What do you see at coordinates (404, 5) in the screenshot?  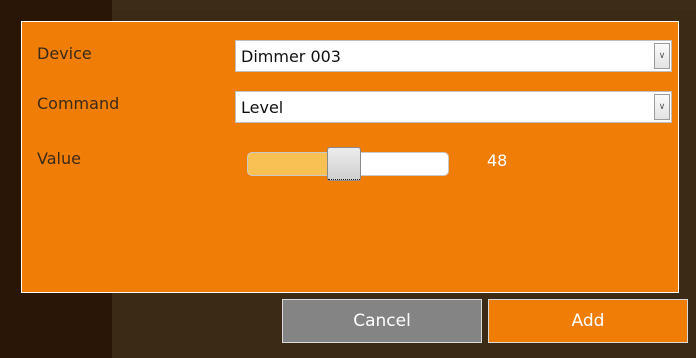 I see `background-top-bar` at bounding box center [404, 5].